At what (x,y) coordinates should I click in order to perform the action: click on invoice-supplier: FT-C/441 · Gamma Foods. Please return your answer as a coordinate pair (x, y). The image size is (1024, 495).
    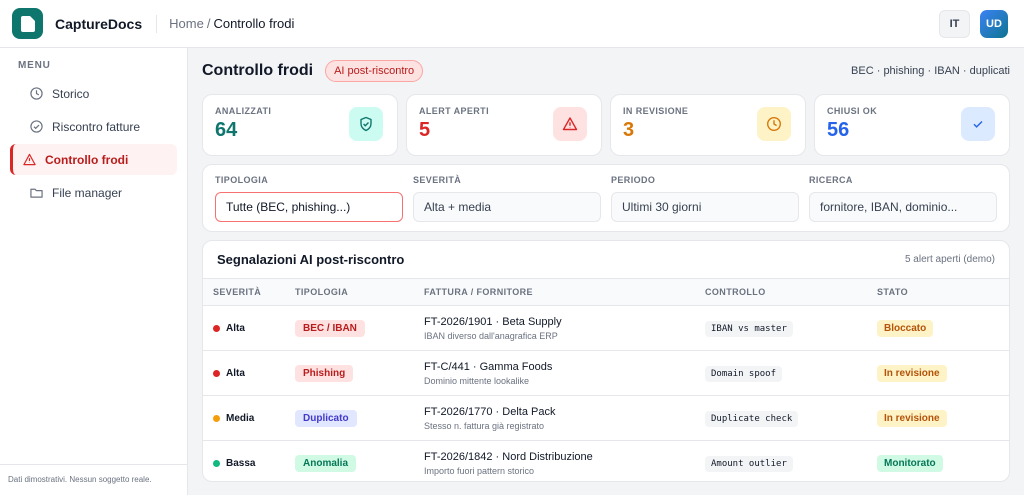
    Looking at the image, I should click on (564, 367).